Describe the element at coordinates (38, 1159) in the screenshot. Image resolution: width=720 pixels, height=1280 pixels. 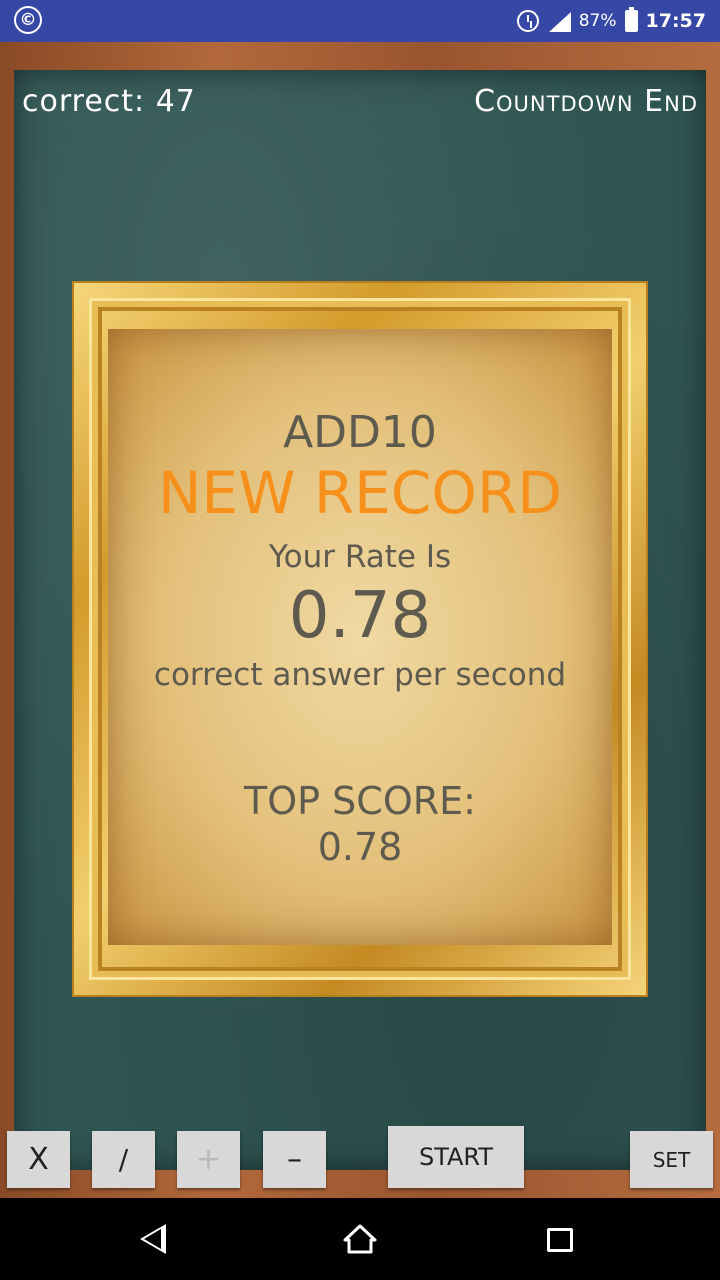
I see `multiply-button: X` at that location.